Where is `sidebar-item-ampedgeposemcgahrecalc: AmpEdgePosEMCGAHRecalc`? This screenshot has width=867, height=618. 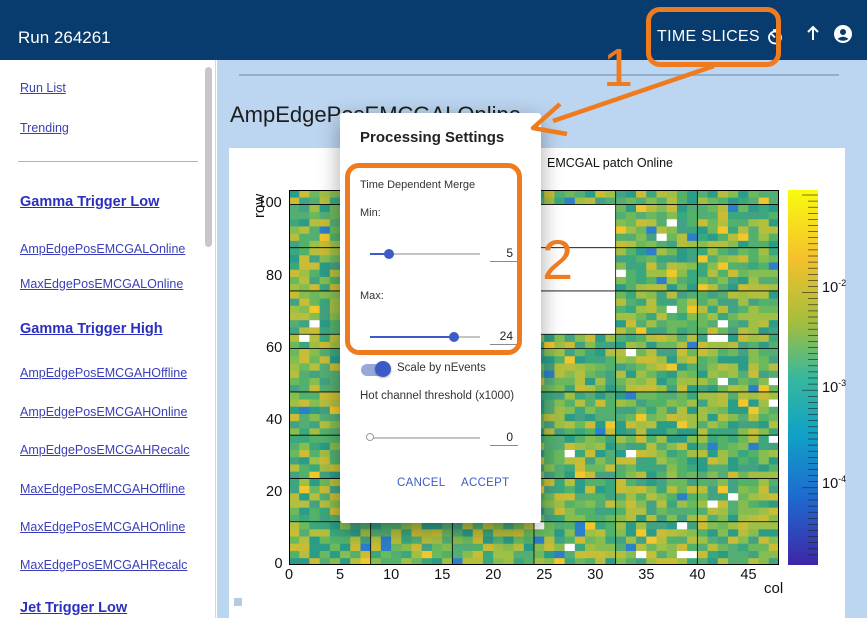 sidebar-item-ampedgeposemcgahrecalc: AmpEdgePosEMCGAHRecalc is located at coordinates (105, 450).